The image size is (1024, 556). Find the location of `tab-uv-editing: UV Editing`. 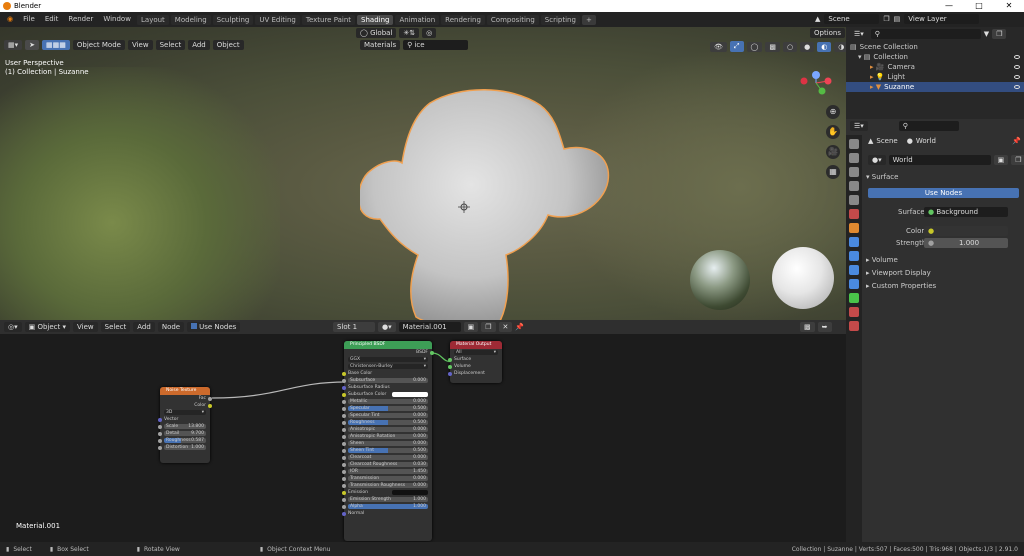

tab-uv-editing: UV Editing is located at coordinates (277, 19).